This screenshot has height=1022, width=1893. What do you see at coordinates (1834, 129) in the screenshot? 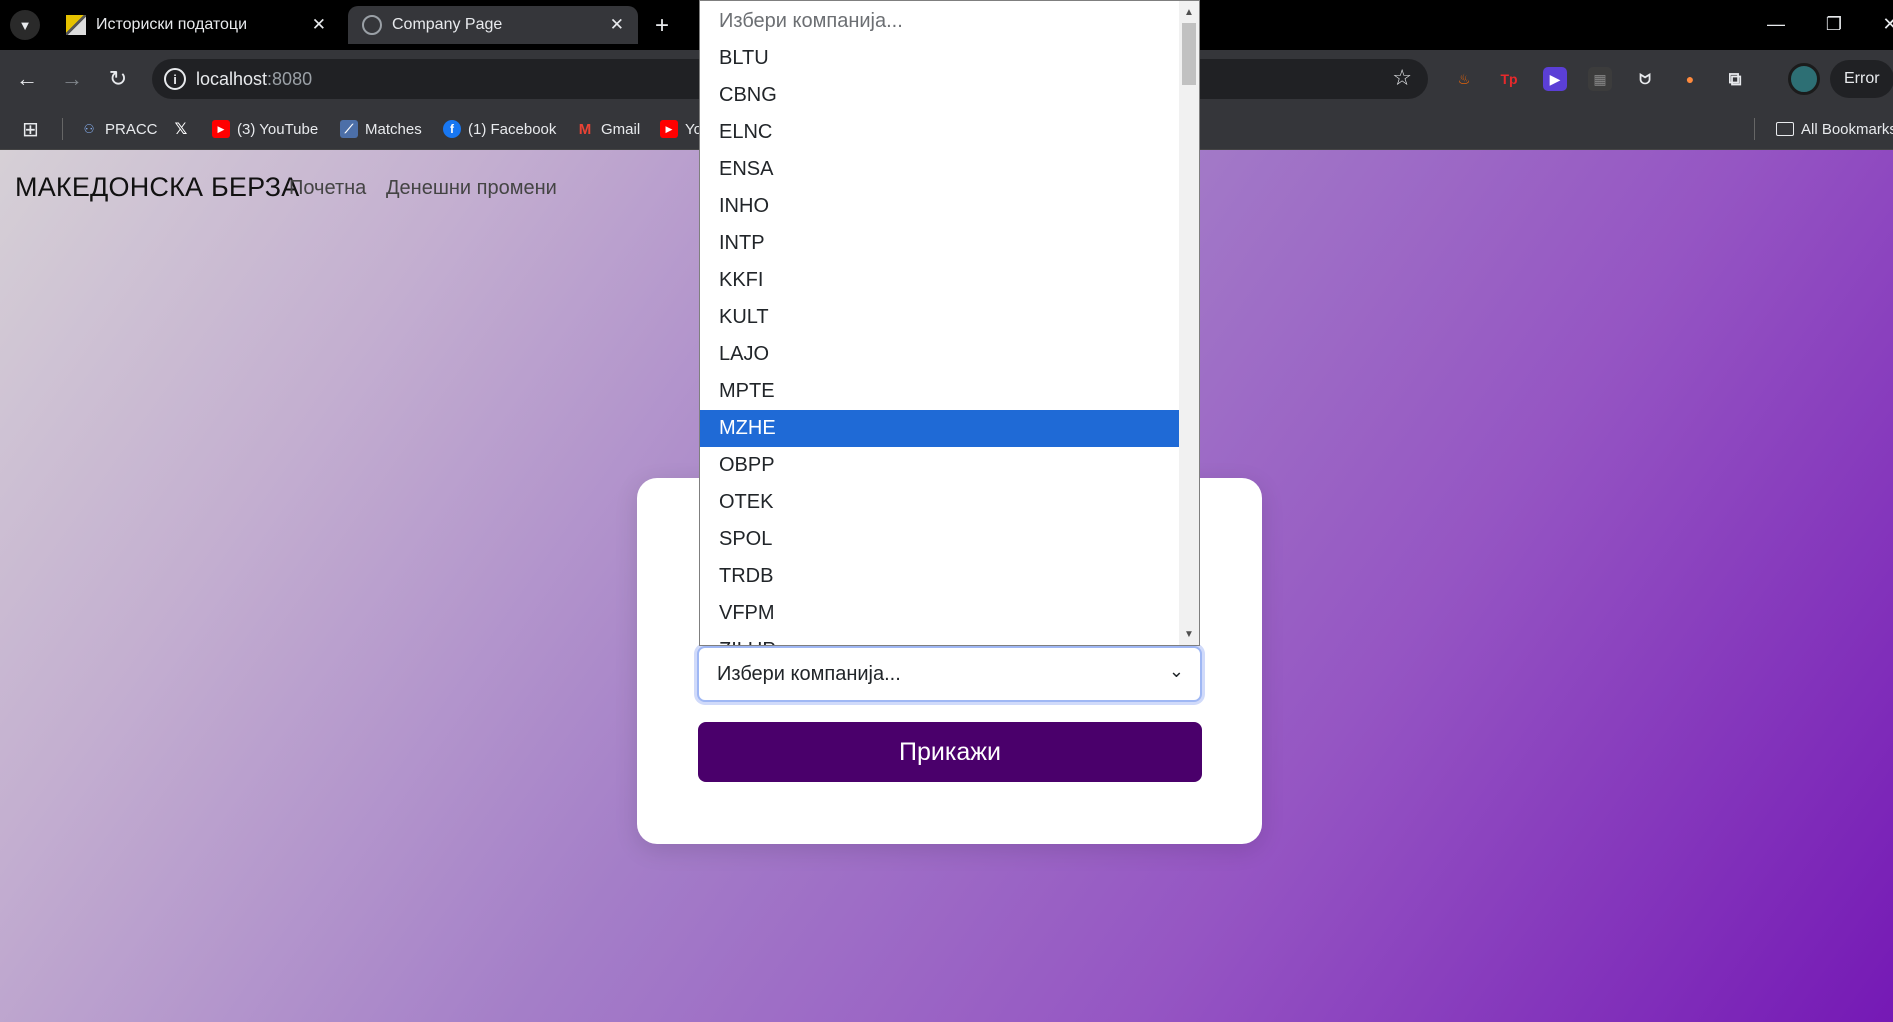
I see `all-bookmarks-button: All Bookmarks` at bounding box center [1834, 129].